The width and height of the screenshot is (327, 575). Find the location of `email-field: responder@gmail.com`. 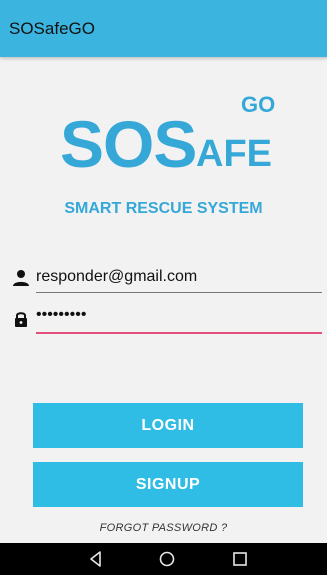

email-field: responder@gmail.com is located at coordinates (167, 279).